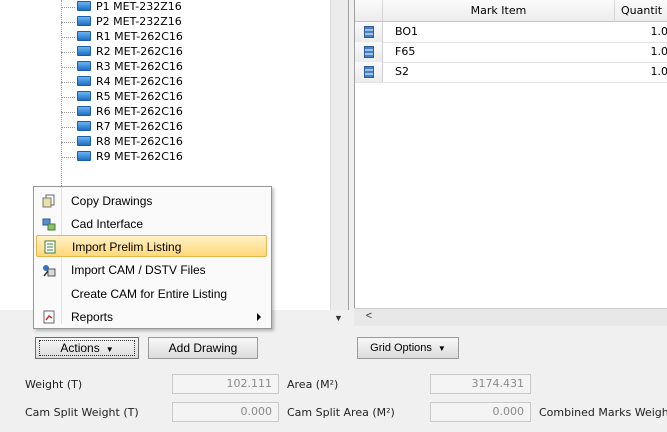 Image resolution: width=667 pixels, height=432 pixels. I want to click on table-row: S2 1.0, so click(511, 72).